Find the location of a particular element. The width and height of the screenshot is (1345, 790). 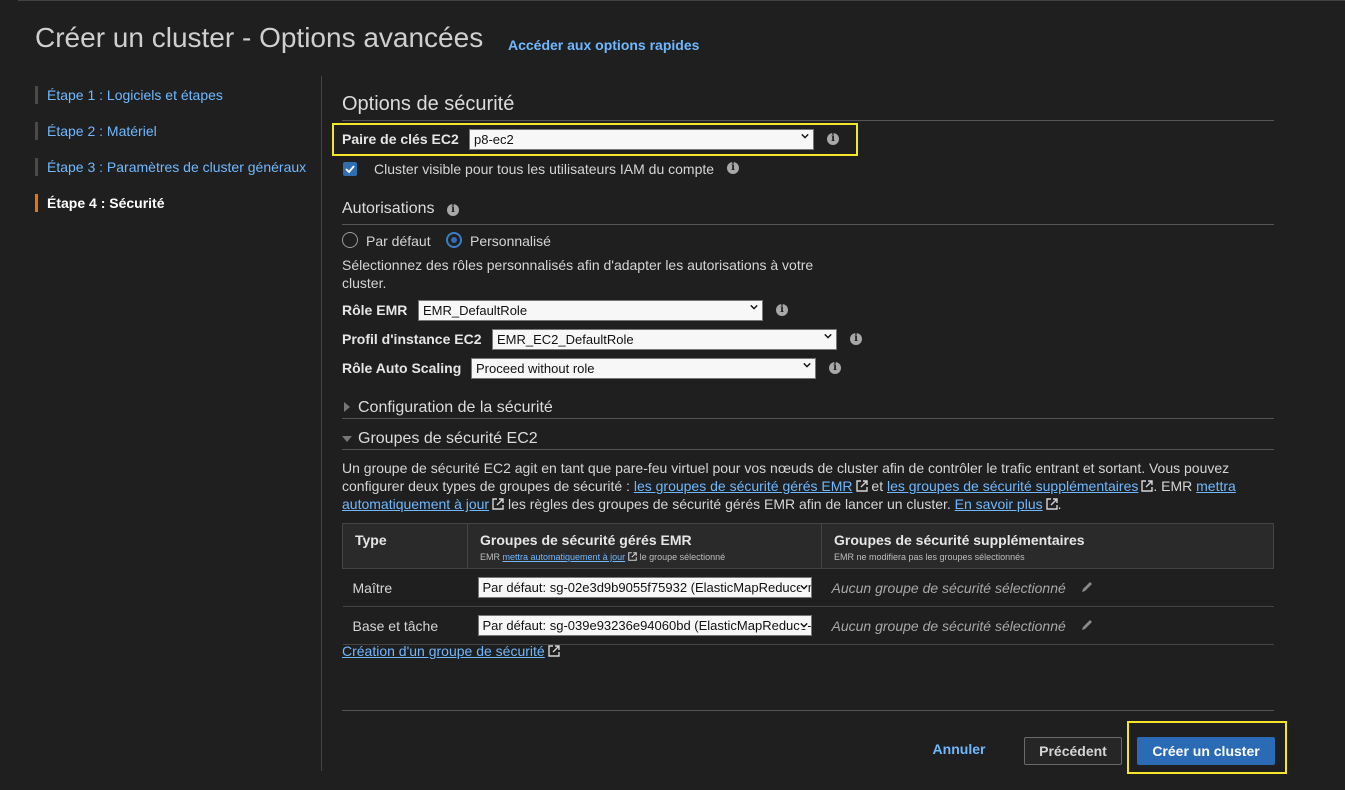

caret-right-icon is located at coordinates (347, 407).